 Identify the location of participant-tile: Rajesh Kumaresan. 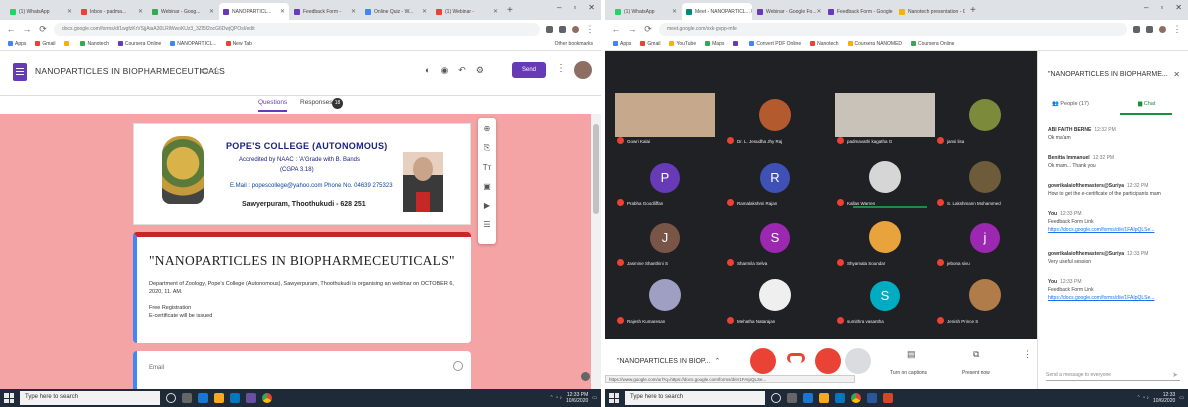
(665, 299).